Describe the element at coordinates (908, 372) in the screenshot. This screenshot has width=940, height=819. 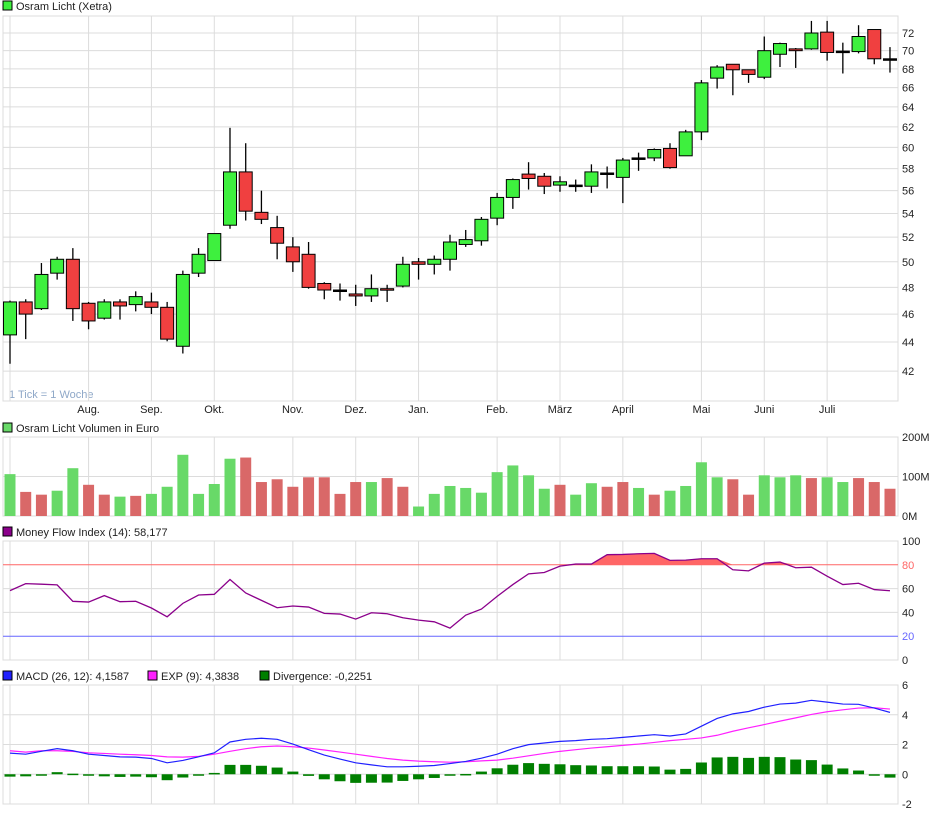
I see `price-tick-label: 42` at that location.